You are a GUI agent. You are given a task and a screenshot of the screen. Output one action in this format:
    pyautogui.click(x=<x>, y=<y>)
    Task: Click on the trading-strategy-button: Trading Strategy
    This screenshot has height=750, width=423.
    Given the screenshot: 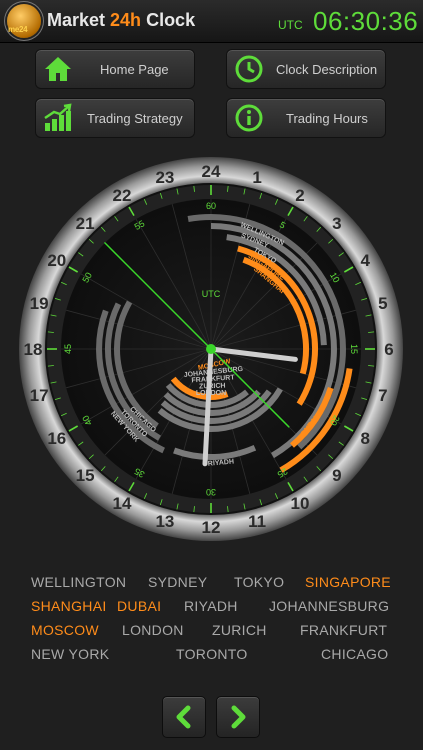 What is the action you would take?
    pyautogui.click(x=115, y=118)
    